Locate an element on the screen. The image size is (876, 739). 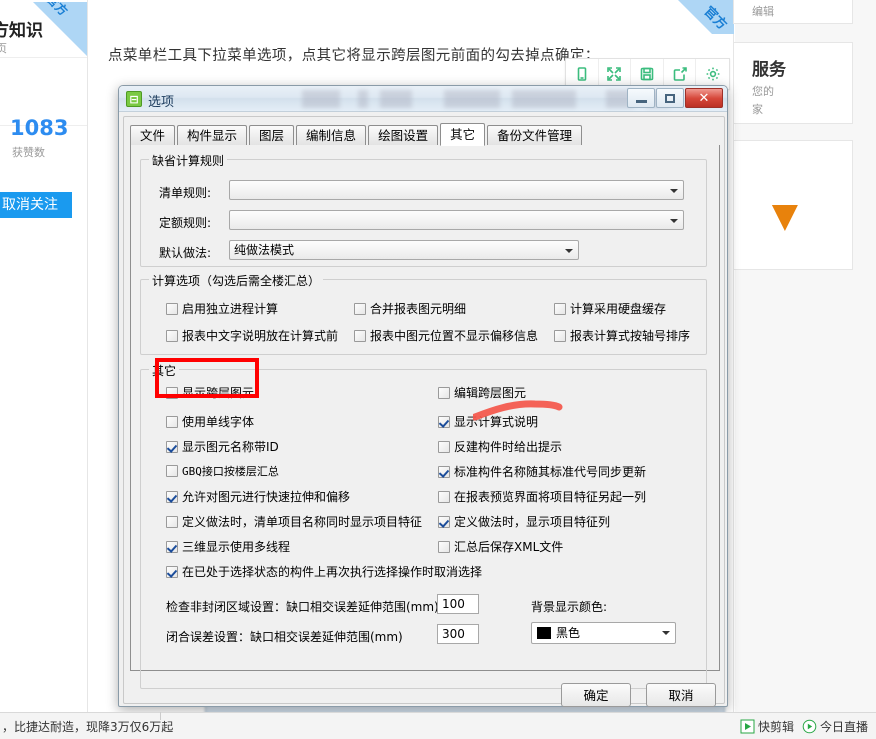
checkbox-hide-offset-info: 报表中图元位置不显示偏移信息 is located at coordinates (446, 335).